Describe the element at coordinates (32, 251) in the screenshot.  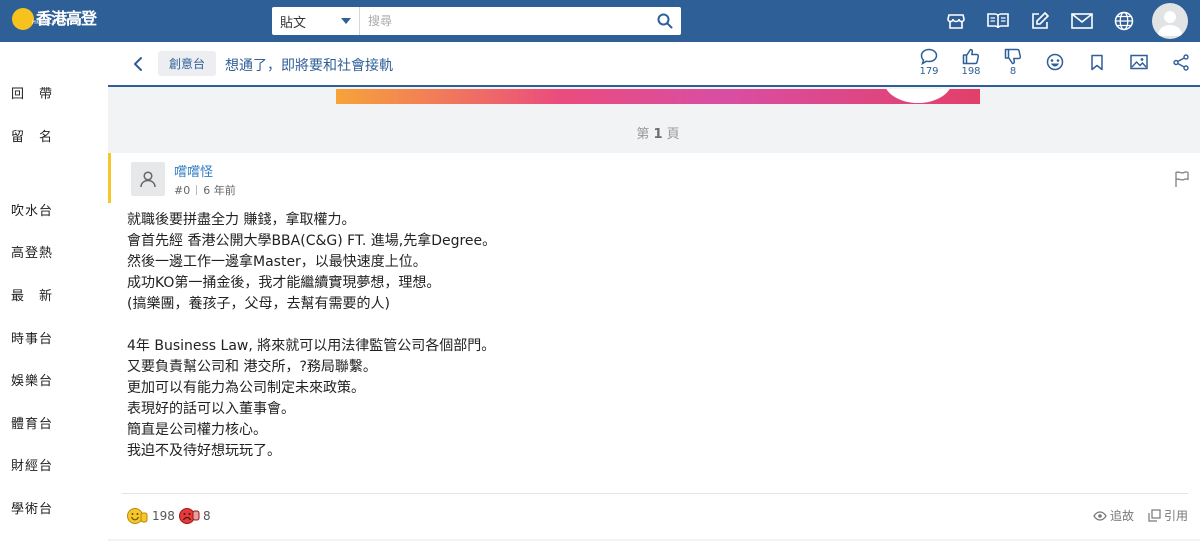
I see `sidebar-item-hot: 高登熱` at that location.